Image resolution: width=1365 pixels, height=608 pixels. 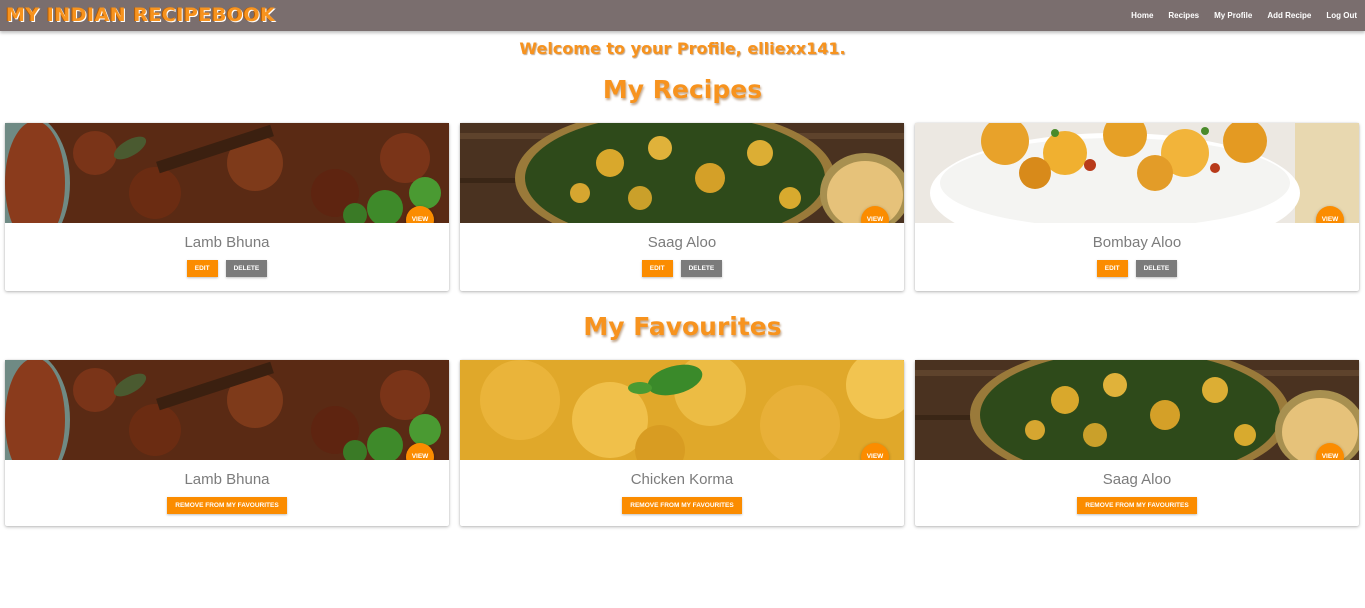 I want to click on my-recipes-heading: My Recipes, so click(x=682, y=89).